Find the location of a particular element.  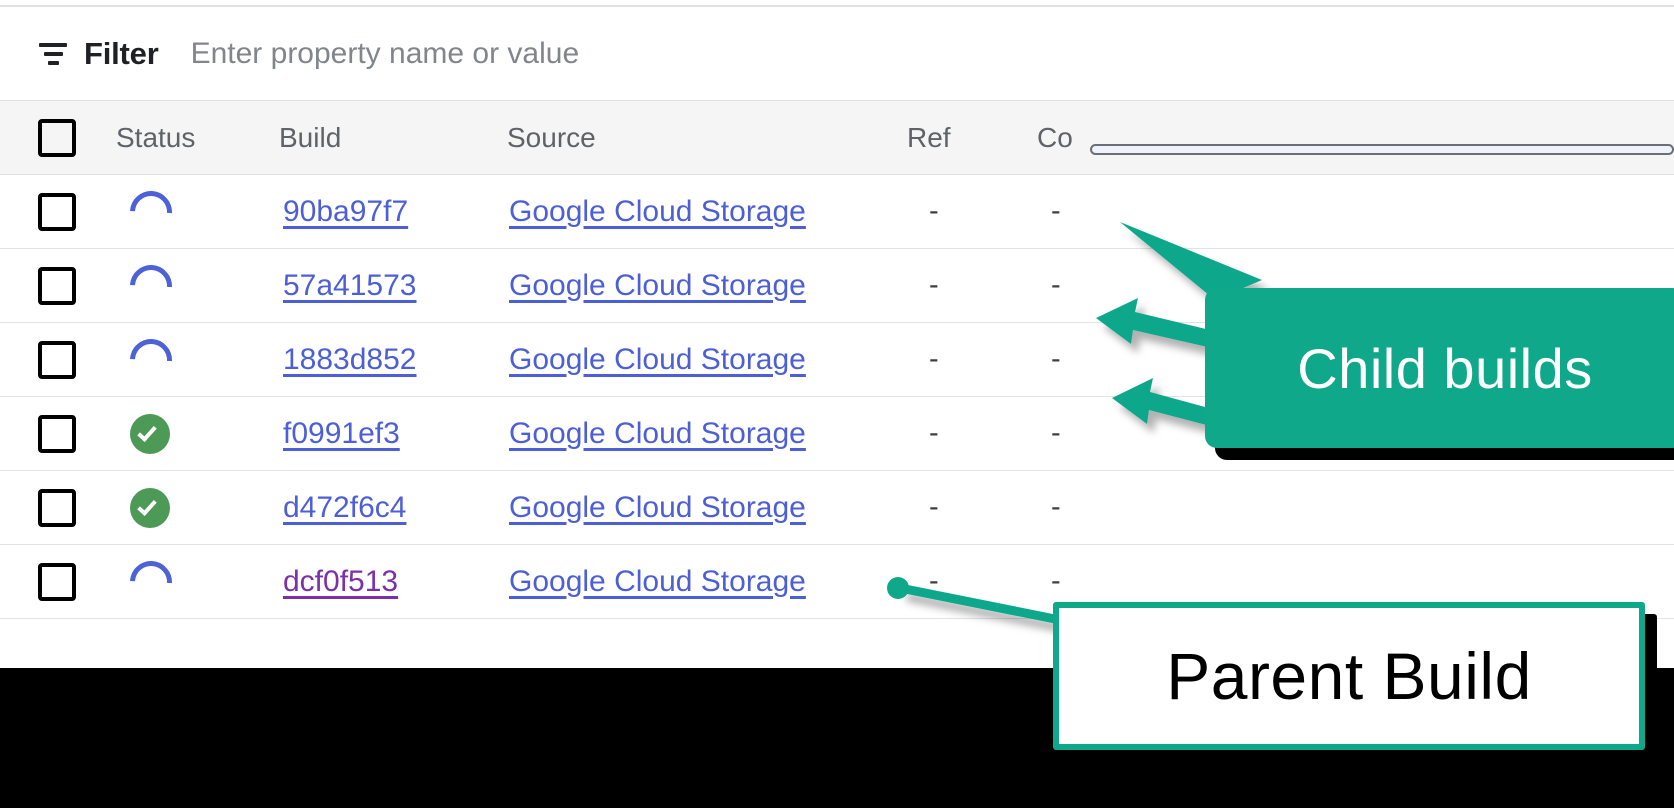

table-header-row: Status Build Source Ref Co is located at coordinates (837, 138).